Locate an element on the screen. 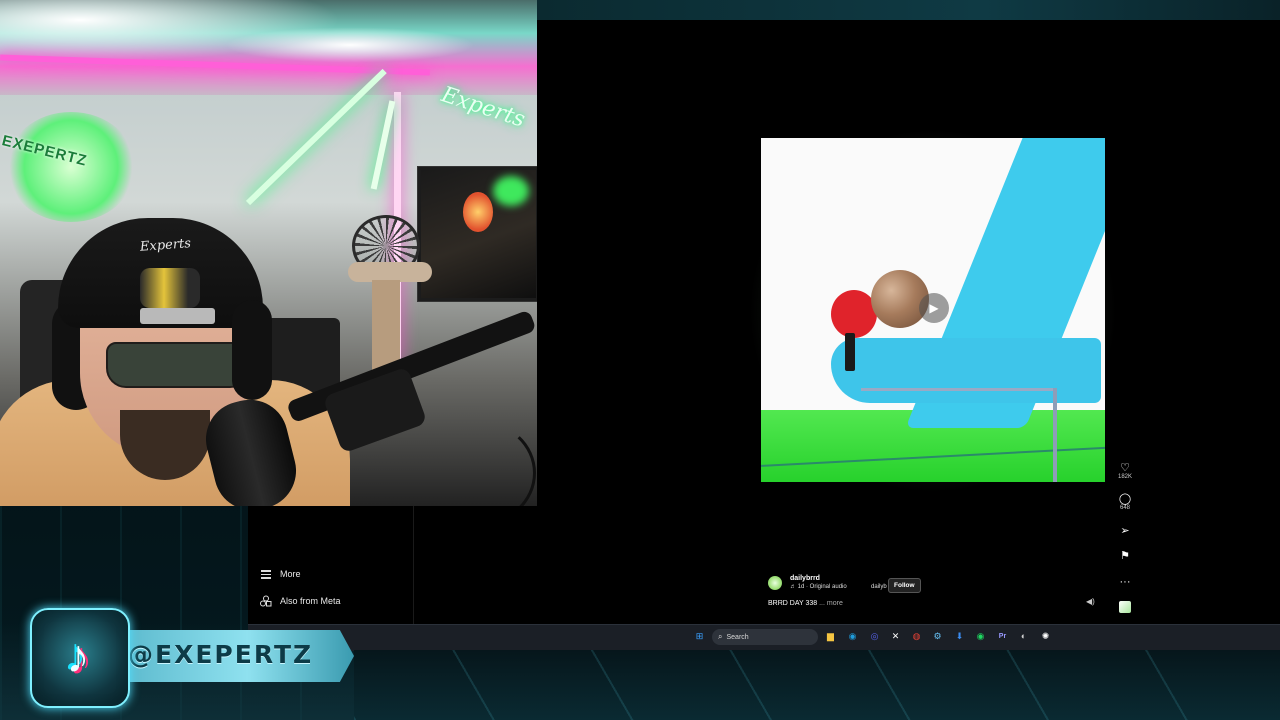 The image size is (1280, 720). audio-thumbnail is located at coordinates (1125, 607).